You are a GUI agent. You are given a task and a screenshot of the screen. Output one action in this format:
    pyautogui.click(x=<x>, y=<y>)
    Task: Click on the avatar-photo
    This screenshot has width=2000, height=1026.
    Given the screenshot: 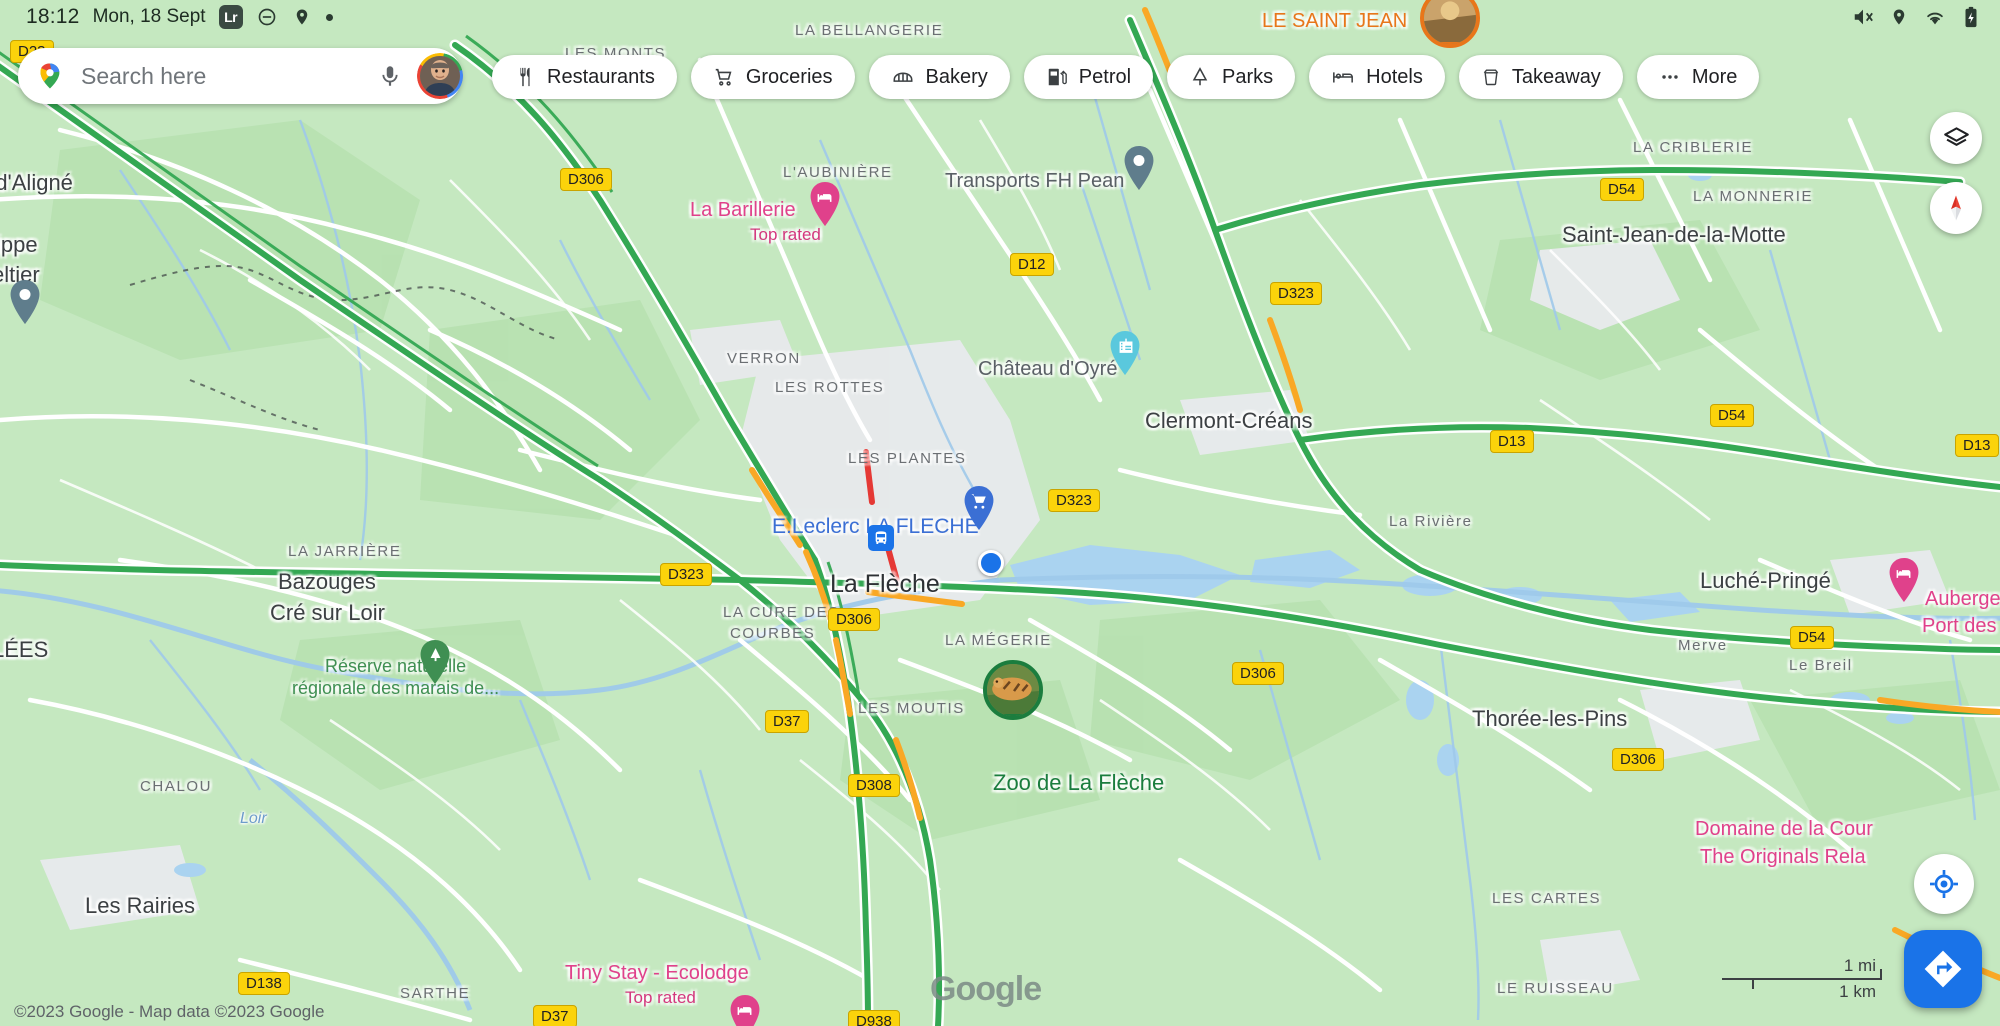 What is the action you would take?
    pyautogui.click(x=440, y=76)
    